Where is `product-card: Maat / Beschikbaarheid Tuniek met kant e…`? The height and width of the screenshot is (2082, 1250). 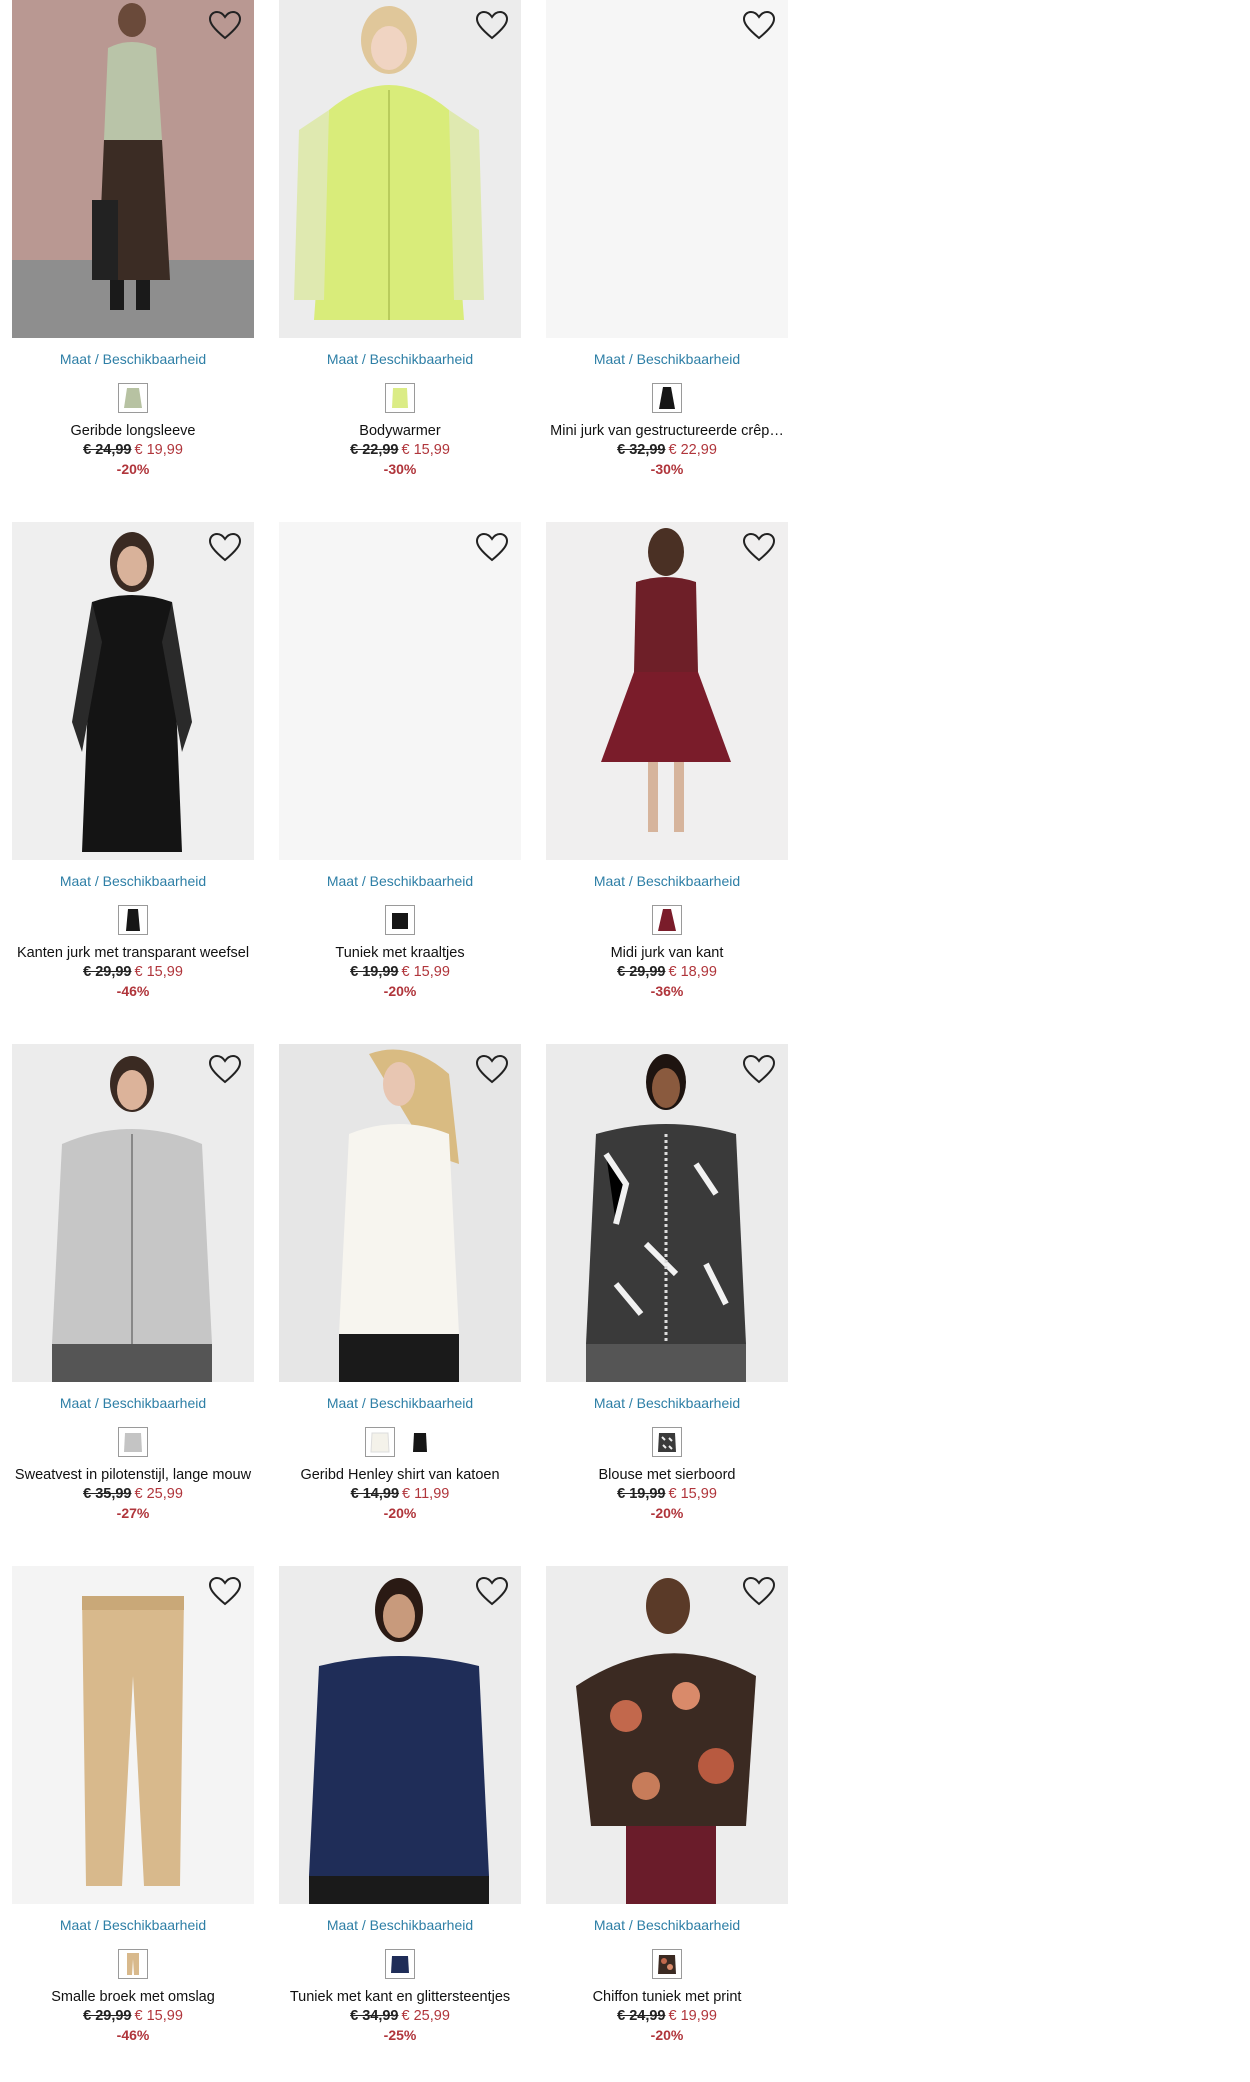
product-card: Maat / Beschikbaarheid Tuniek met kant e… is located at coordinates (400, 1804).